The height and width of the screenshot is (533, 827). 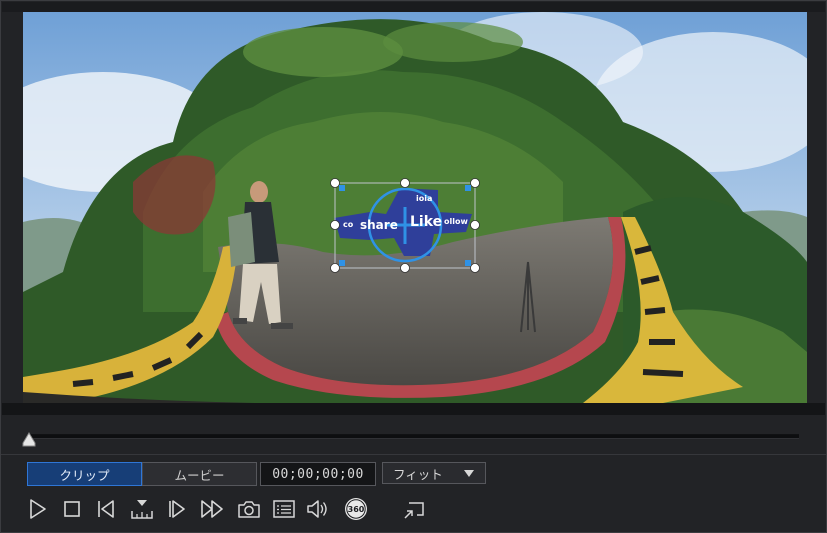 I want to click on overlay-text-like: Like, so click(x=426, y=222).